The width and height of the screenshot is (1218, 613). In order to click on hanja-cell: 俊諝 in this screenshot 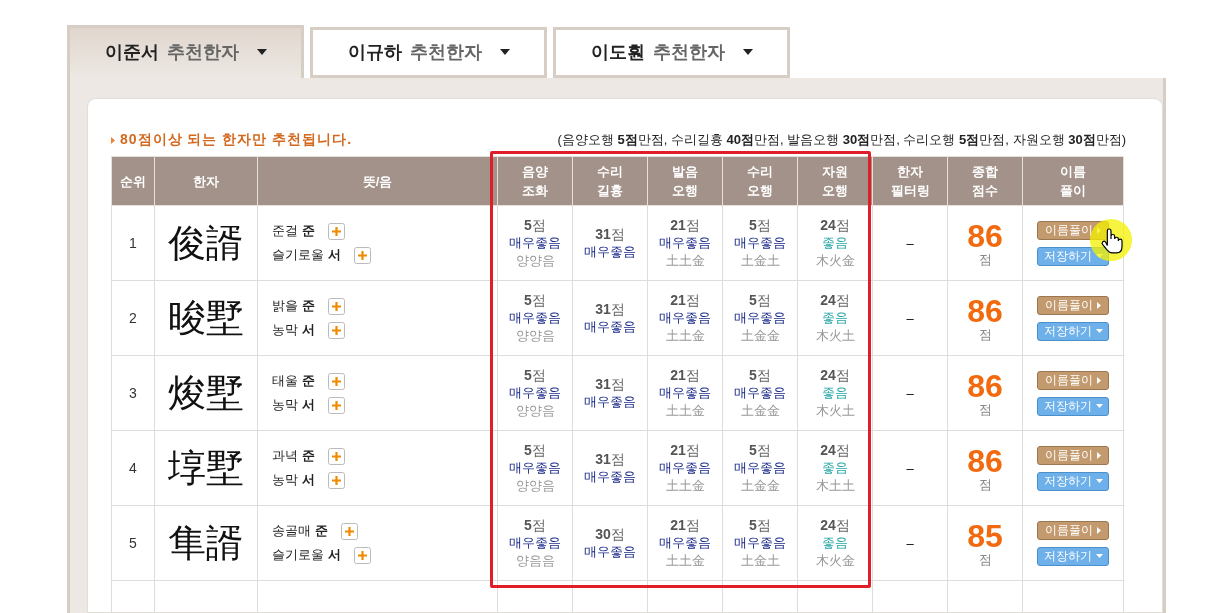, I will do `click(206, 243)`.